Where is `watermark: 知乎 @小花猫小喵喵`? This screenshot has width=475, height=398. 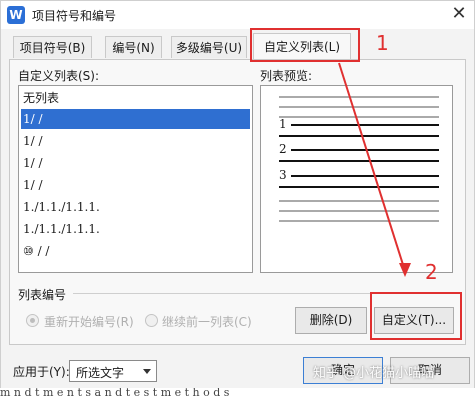 watermark: 知乎 @小花猫小喵喵 is located at coordinates (374, 373).